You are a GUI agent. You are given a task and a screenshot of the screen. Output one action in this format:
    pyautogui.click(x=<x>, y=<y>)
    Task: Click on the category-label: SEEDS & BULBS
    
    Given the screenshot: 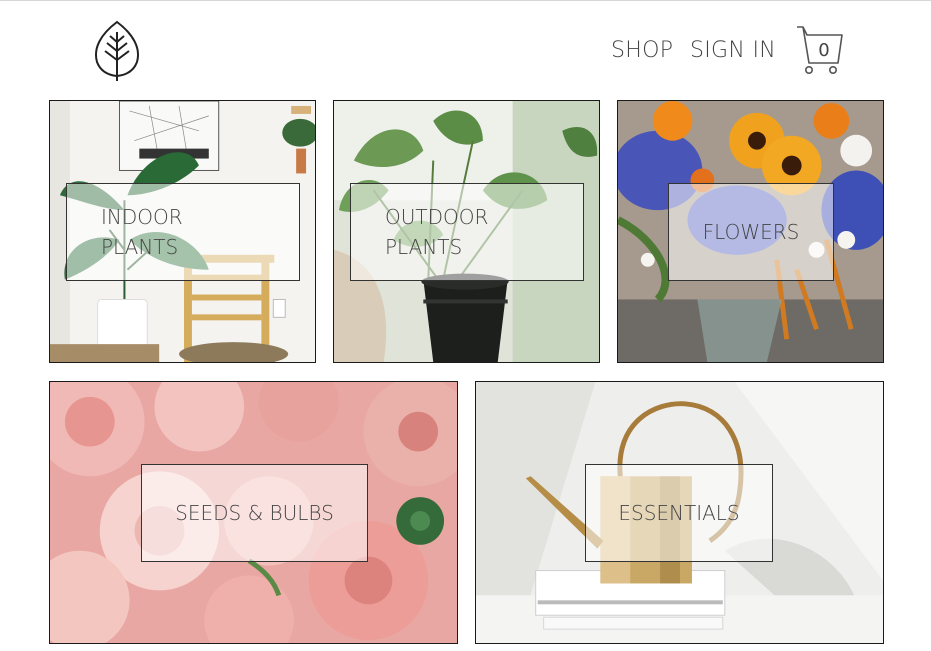 What is the action you would take?
    pyautogui.click(x=254, y=513)
    